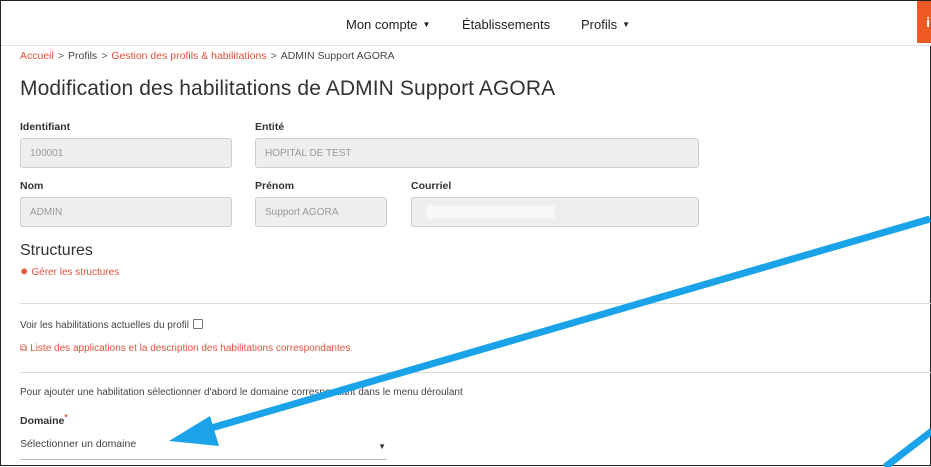  I want to click on structures-title: Structures, so click(56, 250).